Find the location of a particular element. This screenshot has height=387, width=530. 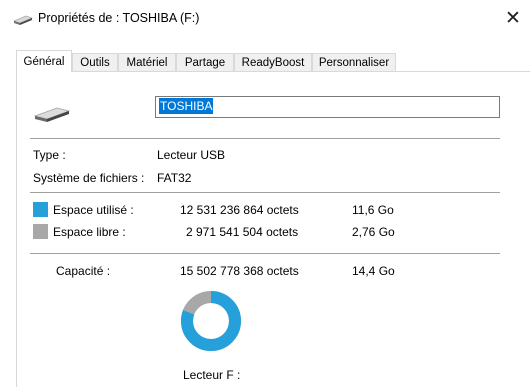

free-space-size: 2,76 Go is located at coordinates (373, 232).